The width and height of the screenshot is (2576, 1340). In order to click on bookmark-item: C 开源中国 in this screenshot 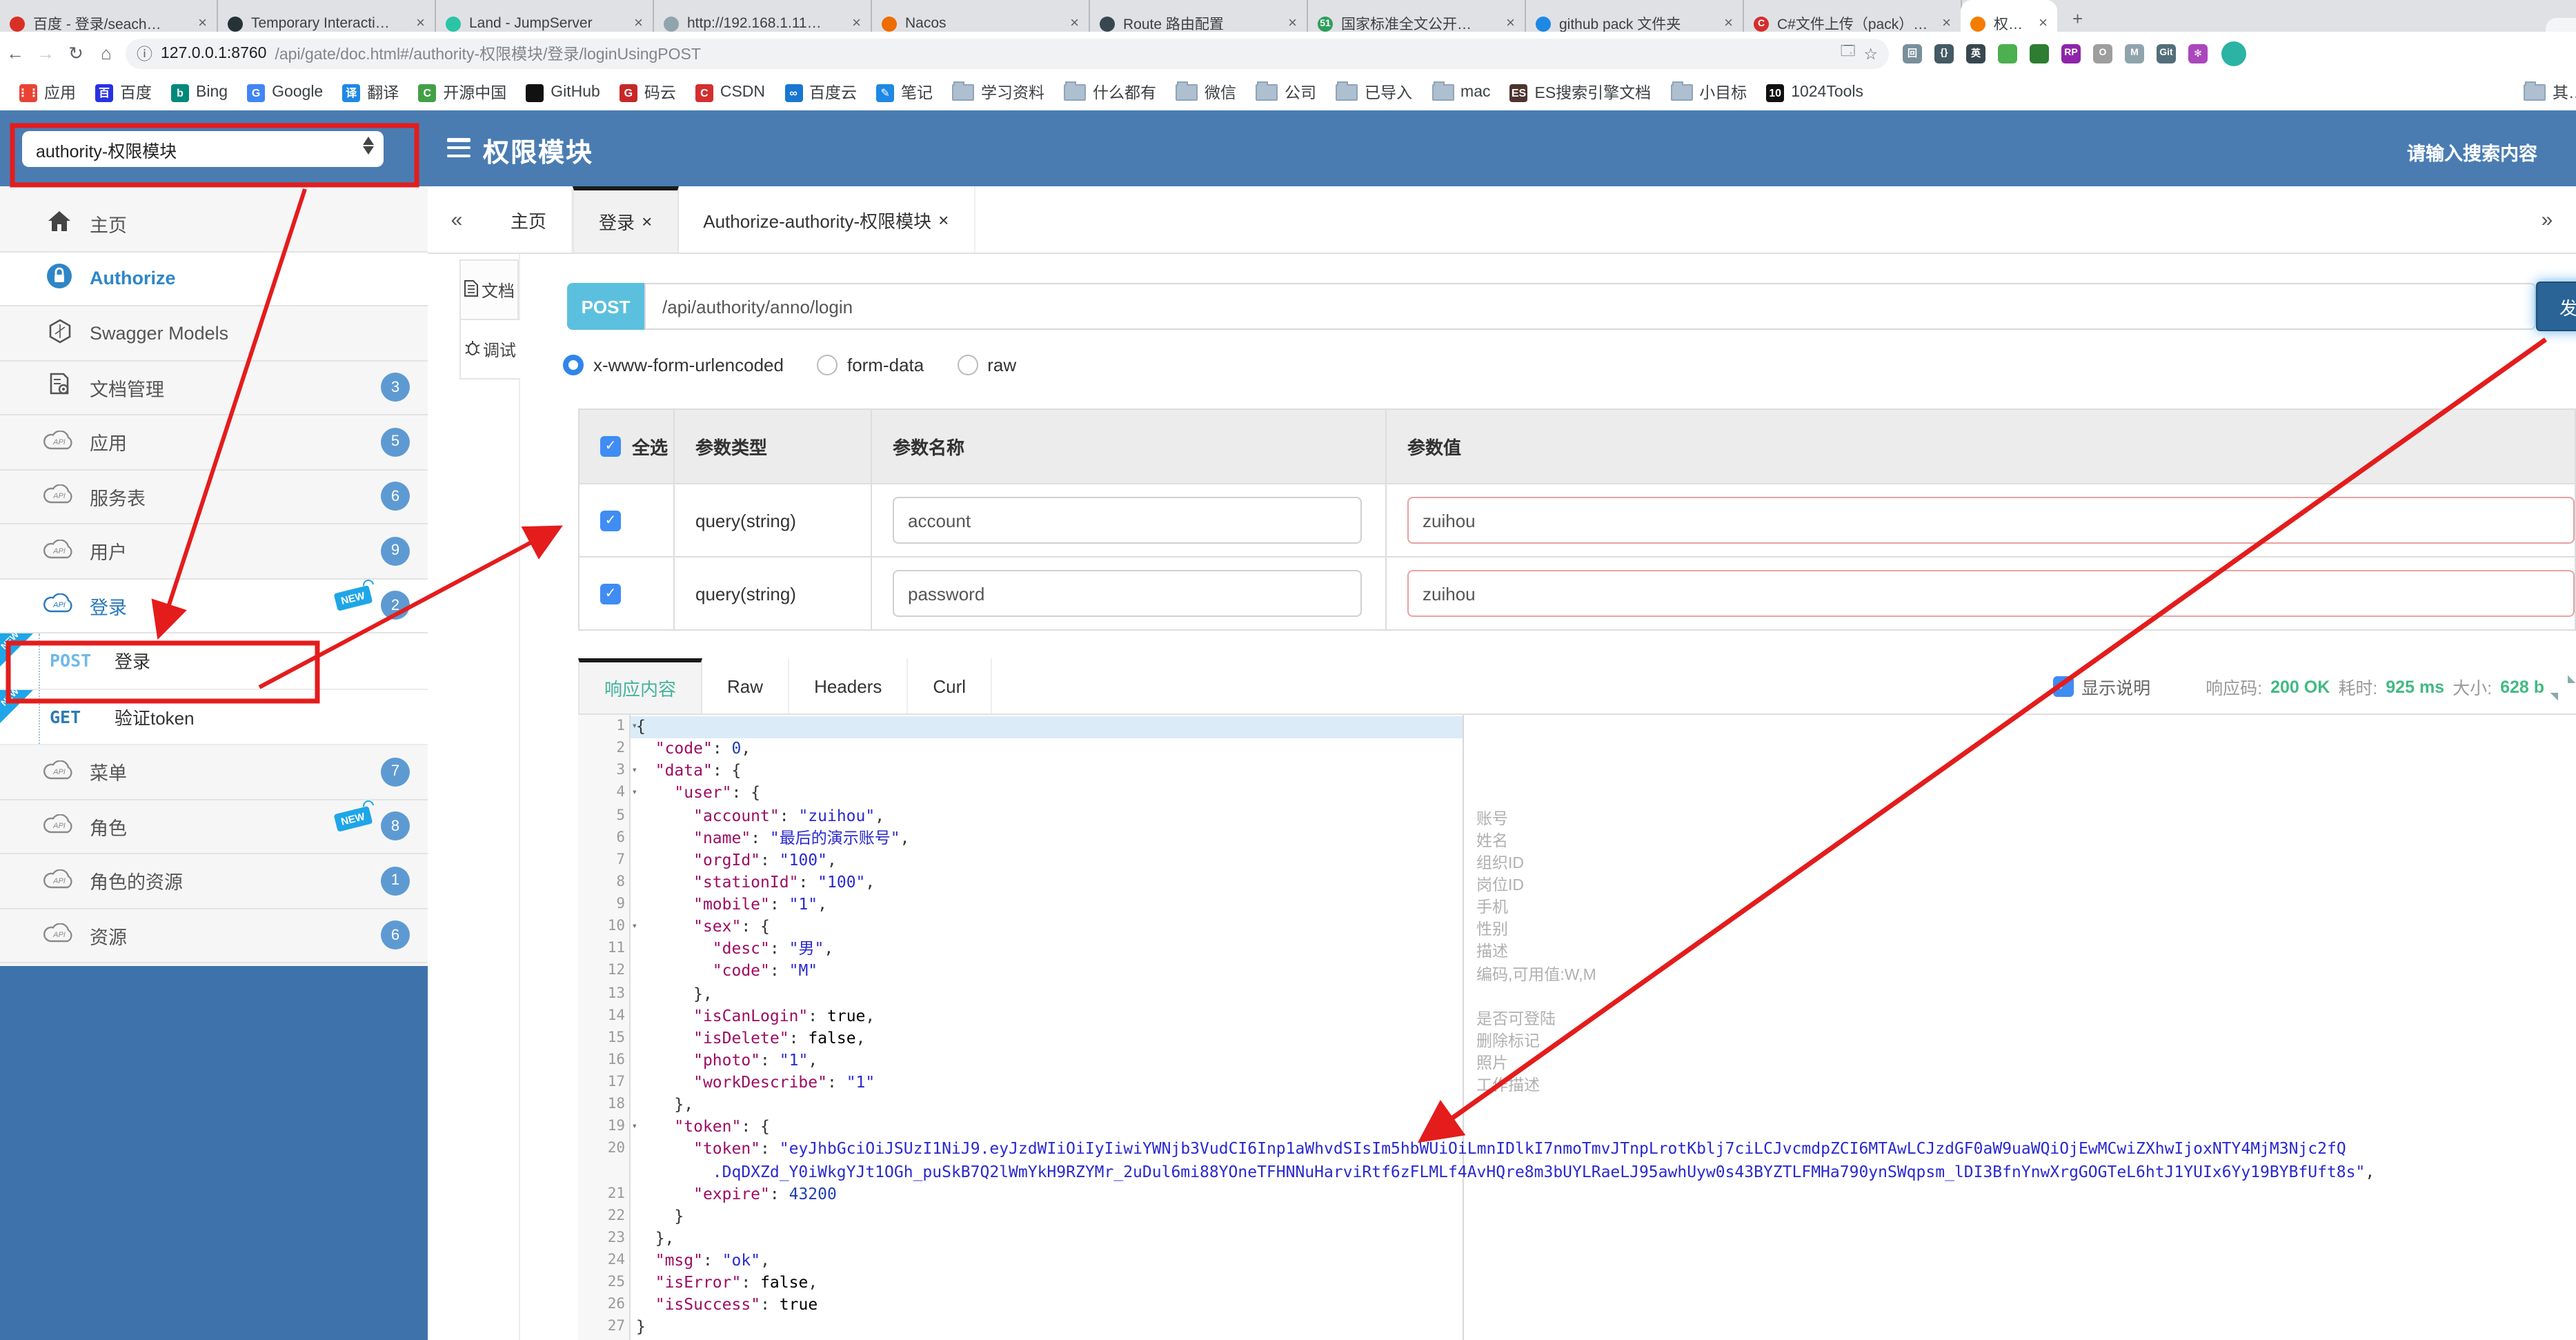, I will do `click(462, 92)`.